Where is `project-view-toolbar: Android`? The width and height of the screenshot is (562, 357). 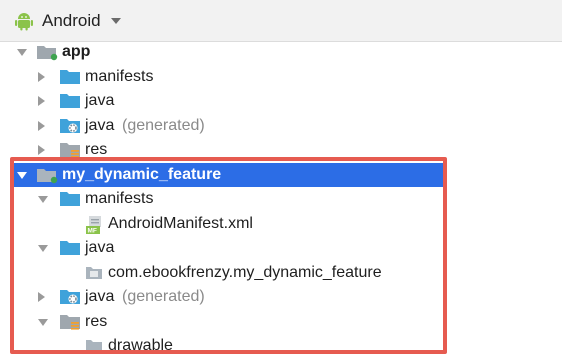 project-view-toolbar: Android is located at coordinates (281, 21).